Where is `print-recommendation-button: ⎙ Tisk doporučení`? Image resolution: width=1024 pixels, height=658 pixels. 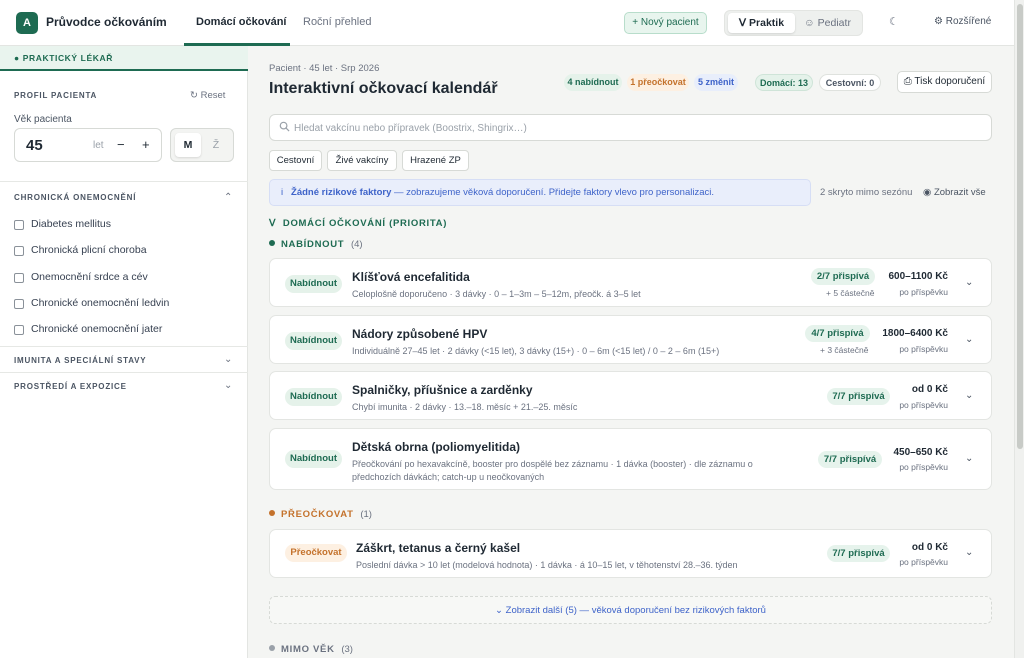 print-recommendation-button: ⎙ Tisk doporučení is located at coordinates (944, 82).